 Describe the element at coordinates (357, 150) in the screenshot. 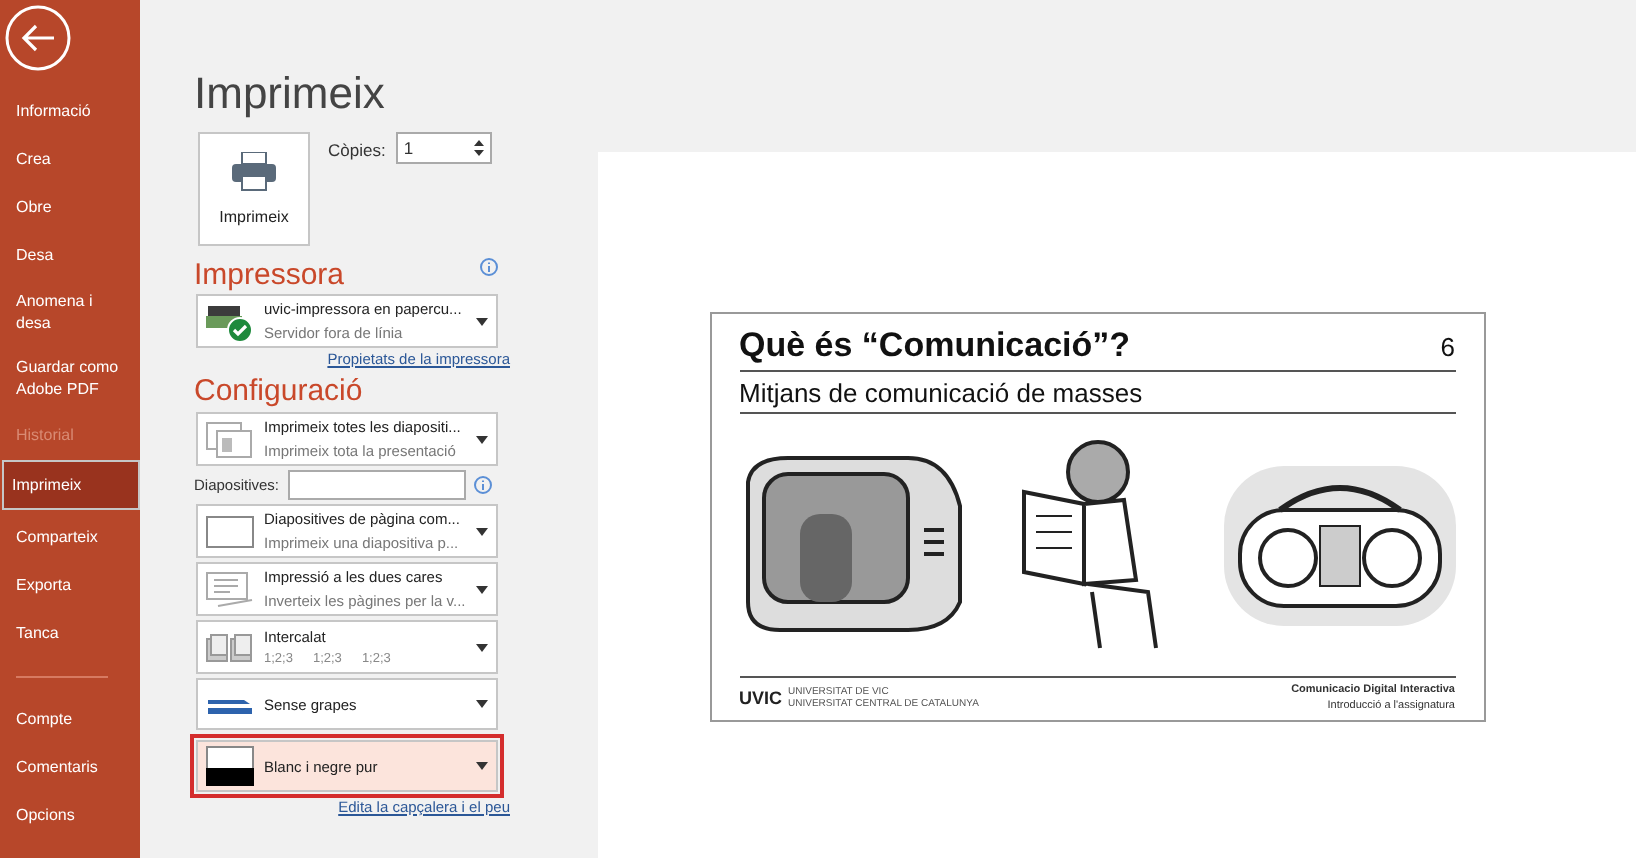

I see `copies-label: Còpies:` at that location.